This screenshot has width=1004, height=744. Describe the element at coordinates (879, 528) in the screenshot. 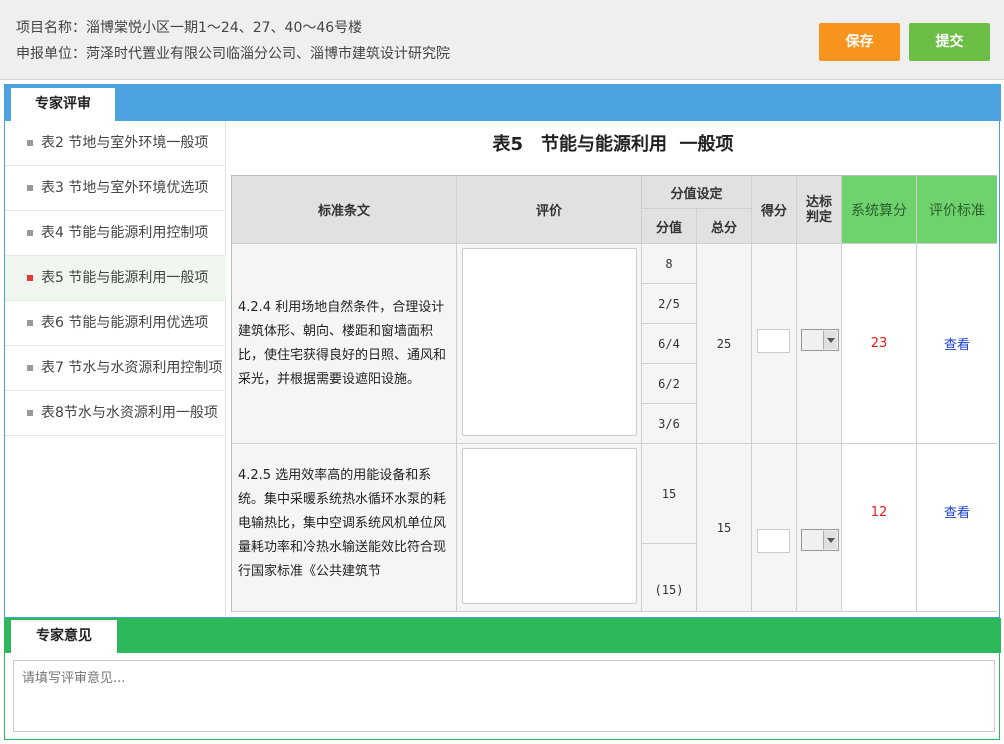

I see `system-score: 12` at that location.